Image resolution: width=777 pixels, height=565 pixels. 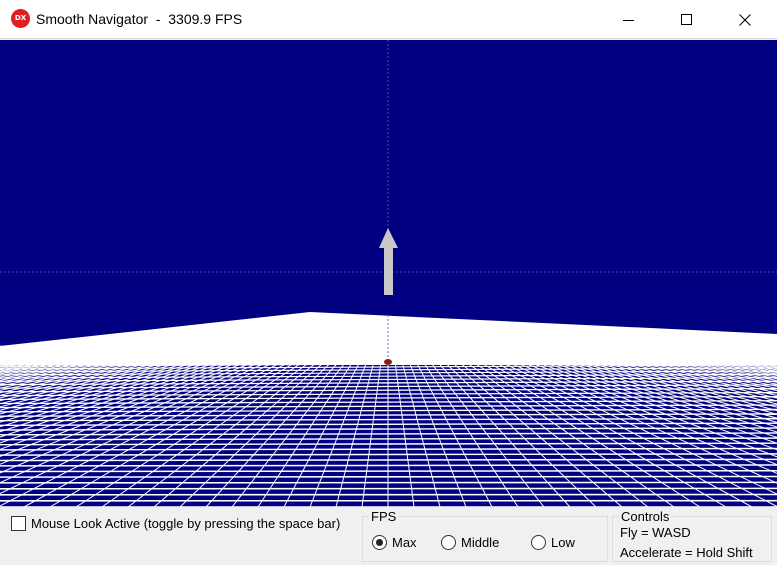 What do you see at coordinates (139, 19) in the screenshot?
I see `window-title: Smooth Navigator - 3309.9 FPS` at bounding box center [139, 19].